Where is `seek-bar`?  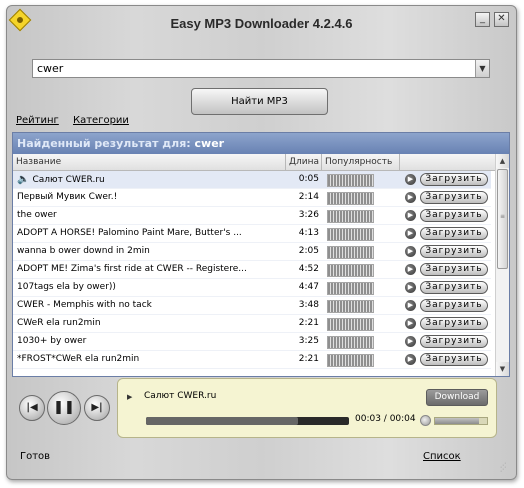
seek-bar is located at coordinates (247, 421).